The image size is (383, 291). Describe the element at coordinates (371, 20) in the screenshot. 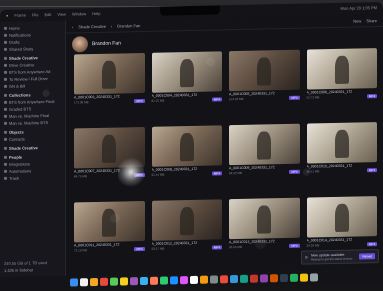

I see `share-button: Share` at that location.